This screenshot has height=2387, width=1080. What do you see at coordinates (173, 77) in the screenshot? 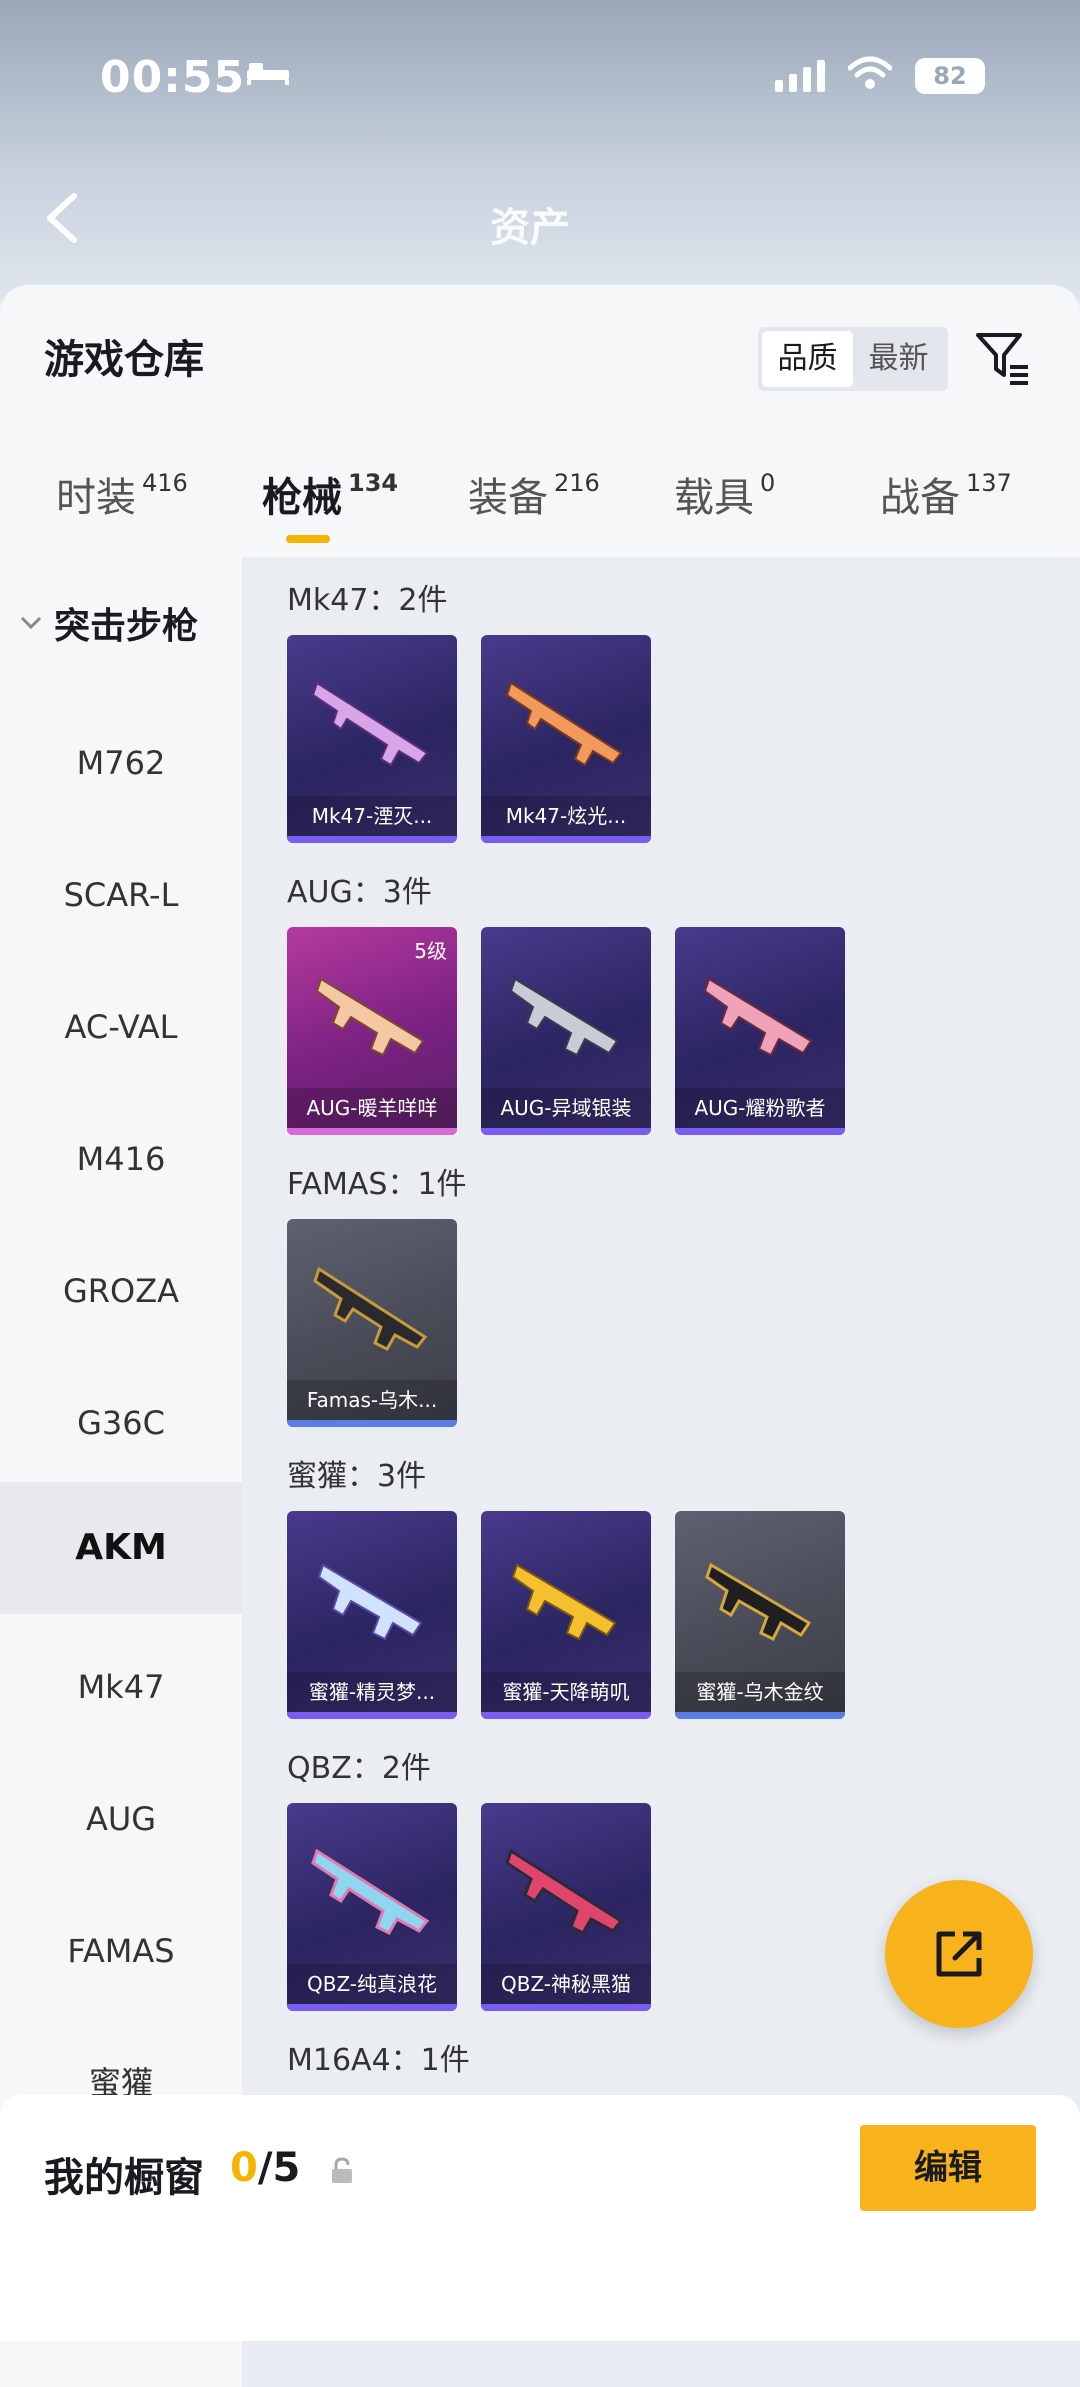
I see `clock: 00:55` at bounding box center [173, 77].